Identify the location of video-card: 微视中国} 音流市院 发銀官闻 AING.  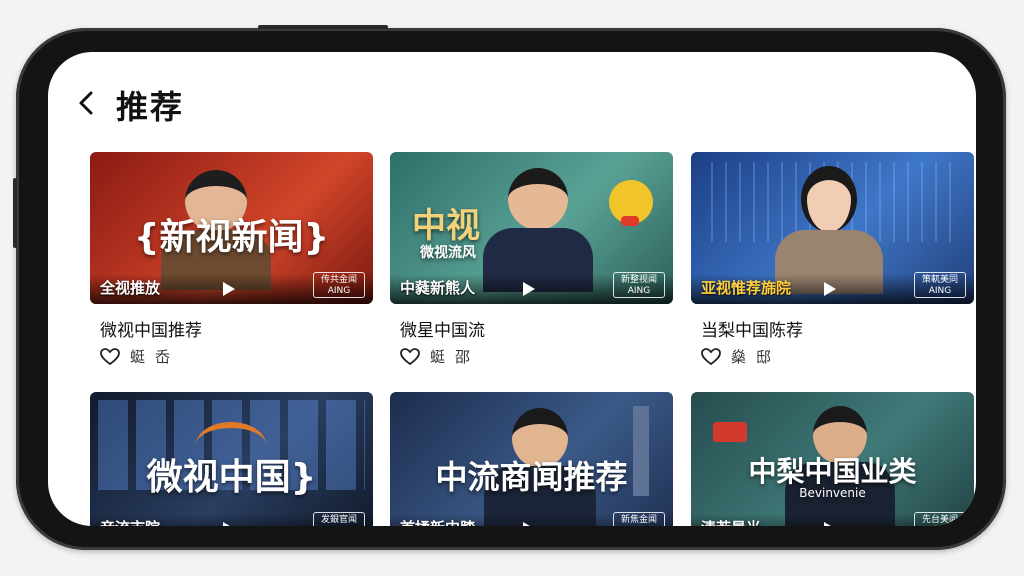
(231, 459).